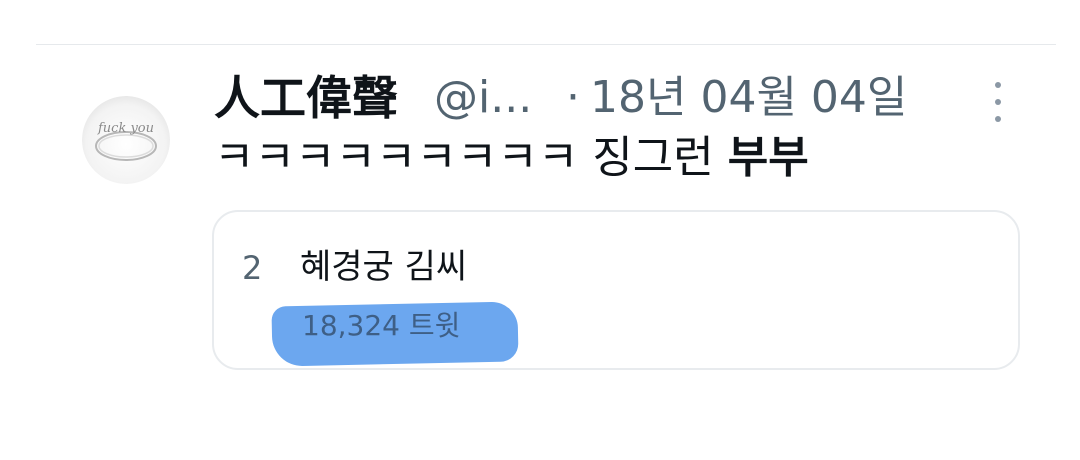  What do you see at coordinates (125, 128) in the screenshot?
I see `svg-text: fuck you` at bounding box center [125, 128].